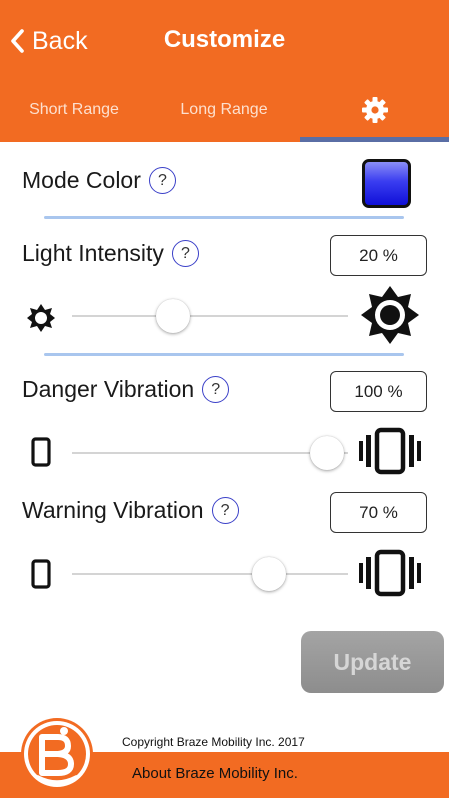 The image size is (449, 798). I want to click on brightness-high-icon, so click(390, 315).